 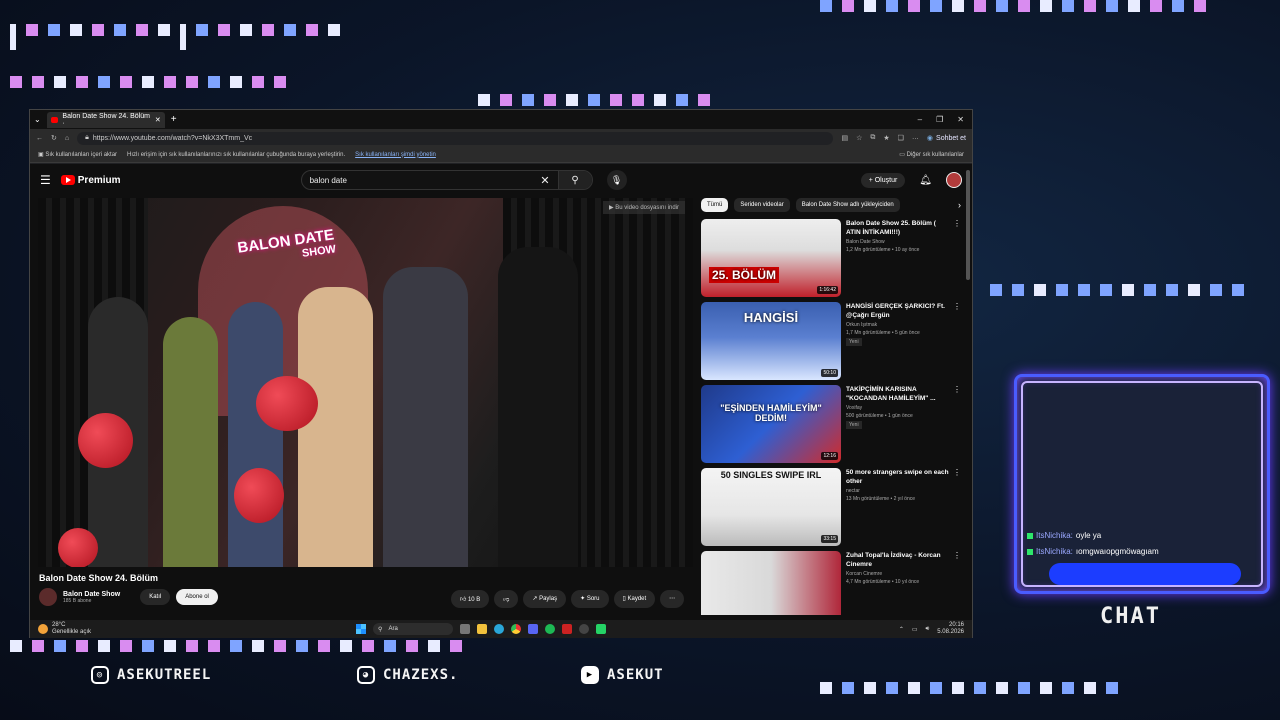 What do you see at coordinates (361, 629) in the screenshot?
I see `windows-start-icon` at bounding box center [361, 629].